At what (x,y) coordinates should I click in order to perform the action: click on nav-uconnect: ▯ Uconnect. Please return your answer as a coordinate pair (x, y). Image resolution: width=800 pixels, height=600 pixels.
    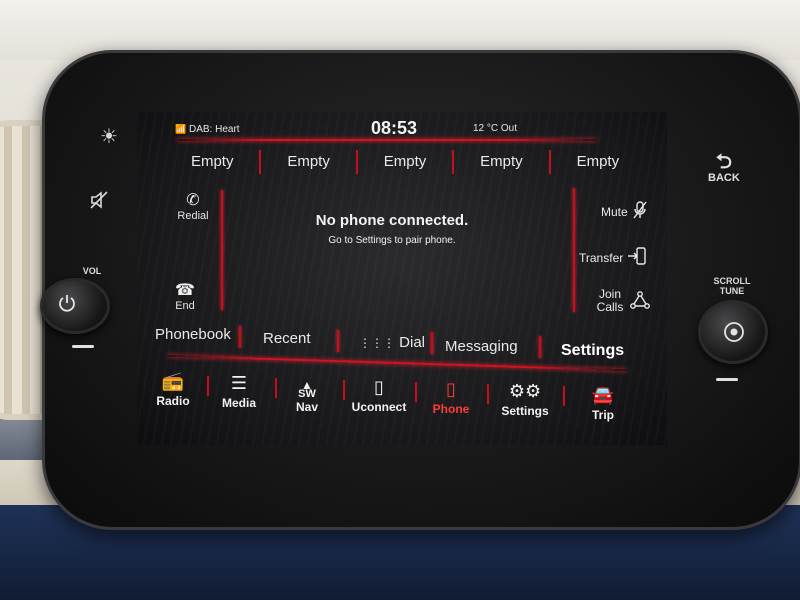
    Looking at the image, I should click on (379, 395).